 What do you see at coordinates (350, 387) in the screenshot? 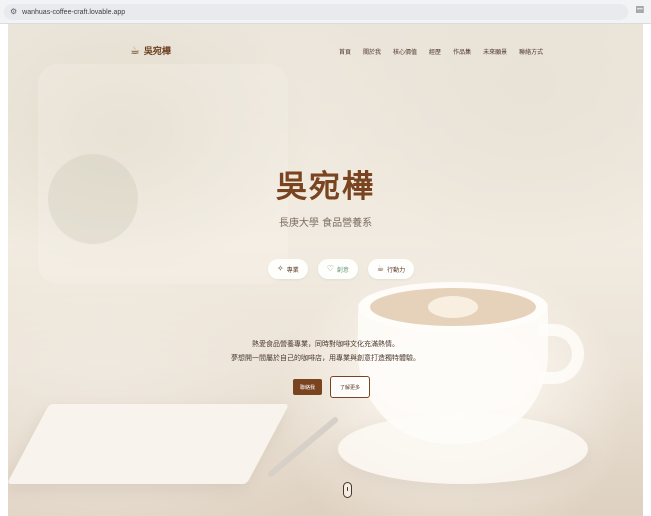
I see `learn-more-button: 了解更多` at bounding box center [350, 387].